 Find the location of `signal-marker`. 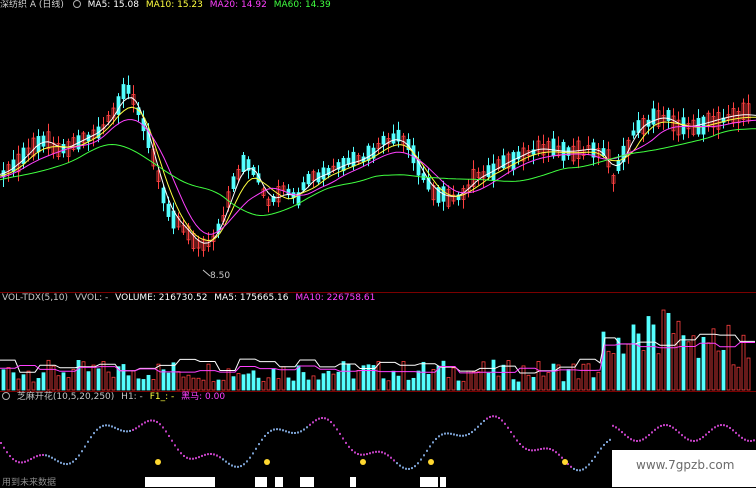

signal-marker is located at coordinates (363, 462).